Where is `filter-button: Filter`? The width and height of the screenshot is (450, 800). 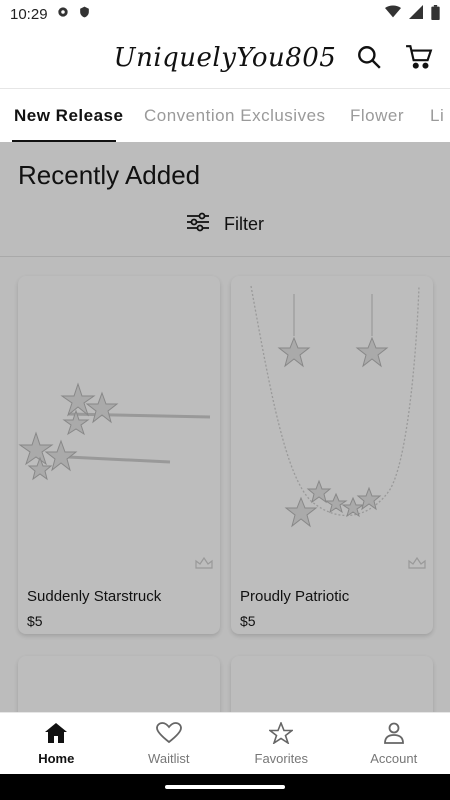
filter-button: Filter is located at coordinates (225, 224).